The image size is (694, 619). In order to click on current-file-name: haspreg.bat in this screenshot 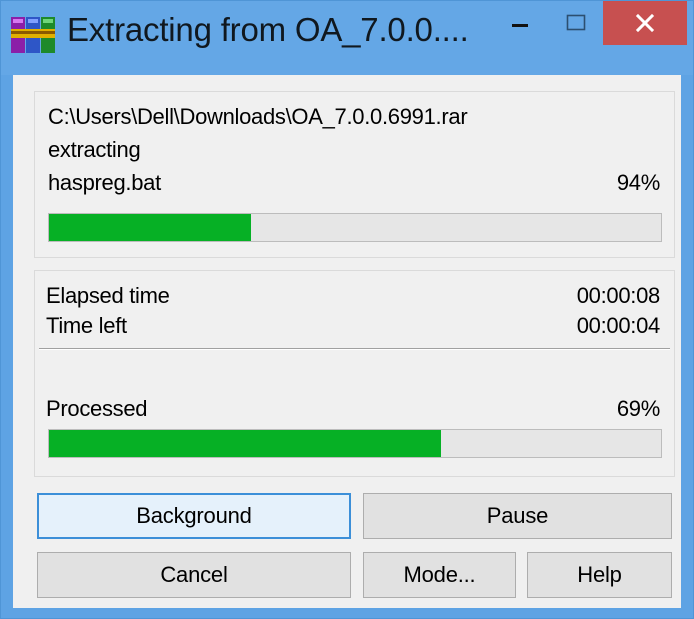, I will do `click(104, 182)`.